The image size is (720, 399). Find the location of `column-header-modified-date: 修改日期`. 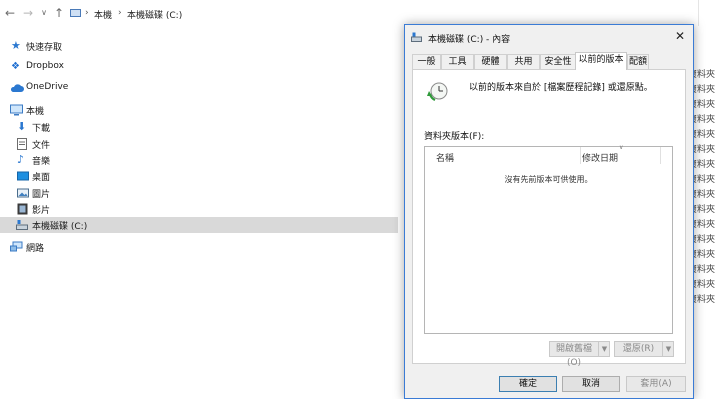

column-header-modified-date: 修改日期 is located at coordinates (600, 157).